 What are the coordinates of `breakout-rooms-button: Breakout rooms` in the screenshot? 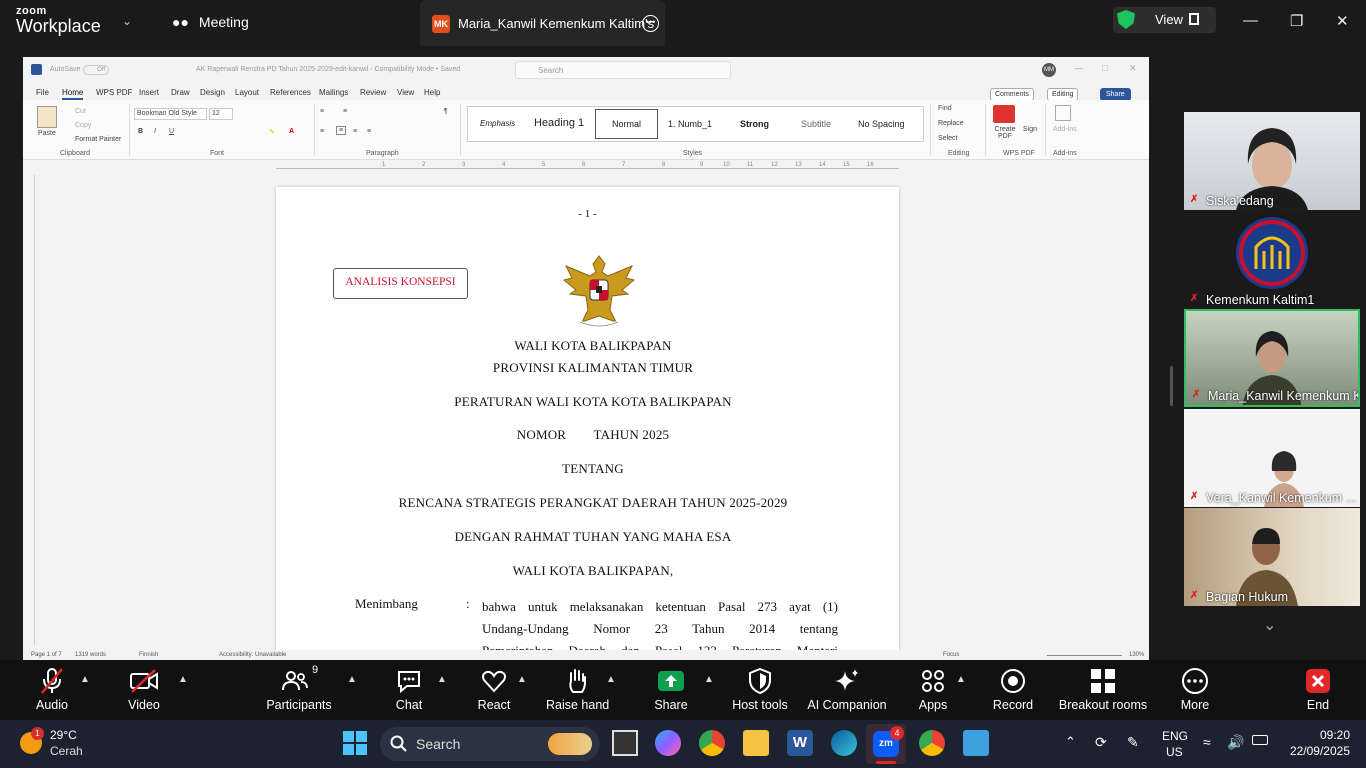 It's located at (1103, 688).